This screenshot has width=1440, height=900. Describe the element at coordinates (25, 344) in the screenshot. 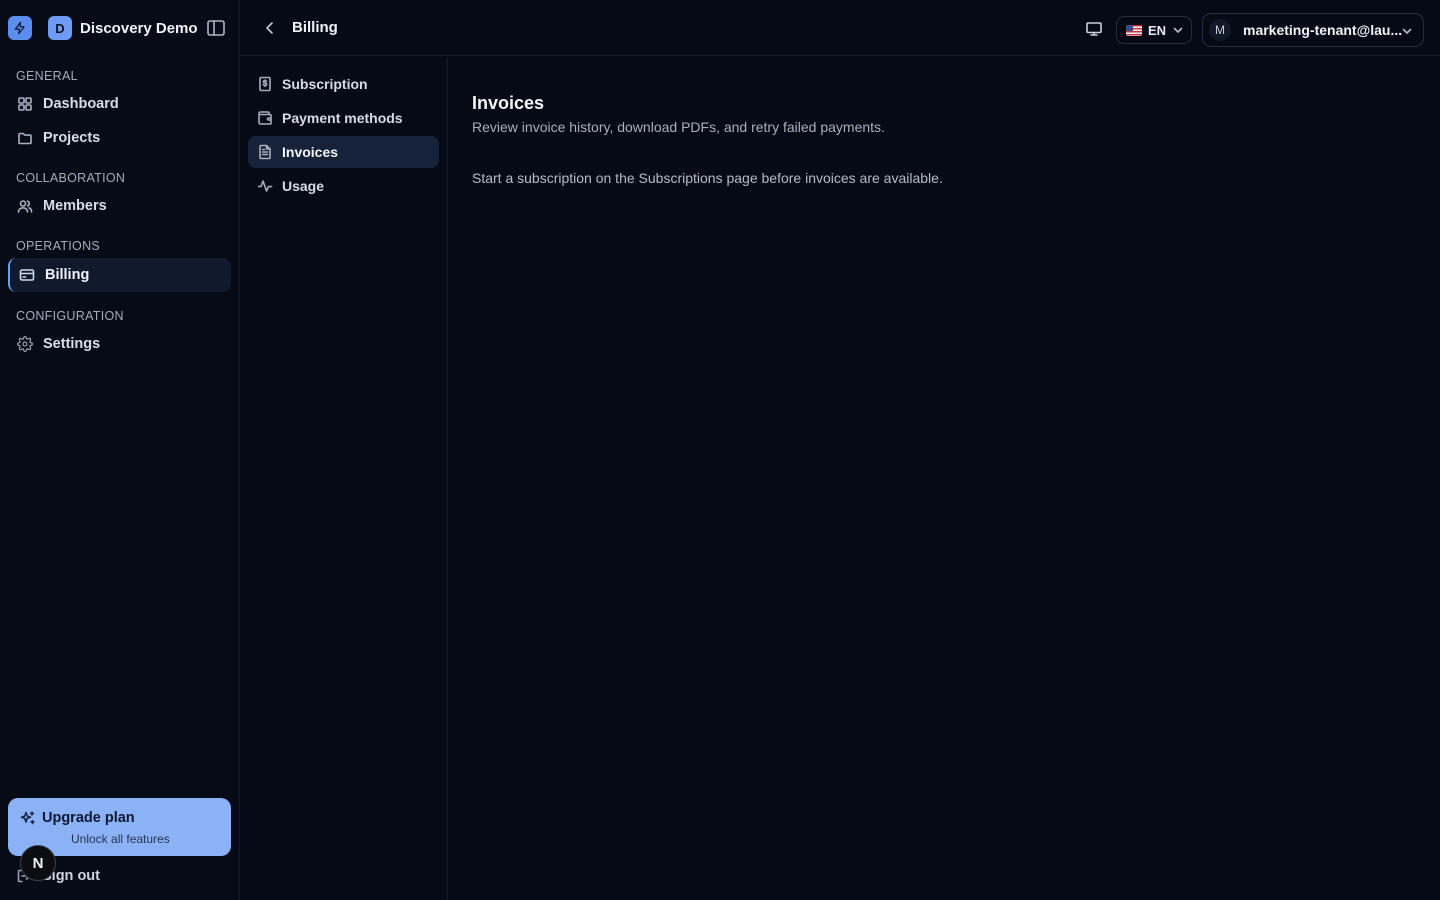

I see `gear-icon` at that location.